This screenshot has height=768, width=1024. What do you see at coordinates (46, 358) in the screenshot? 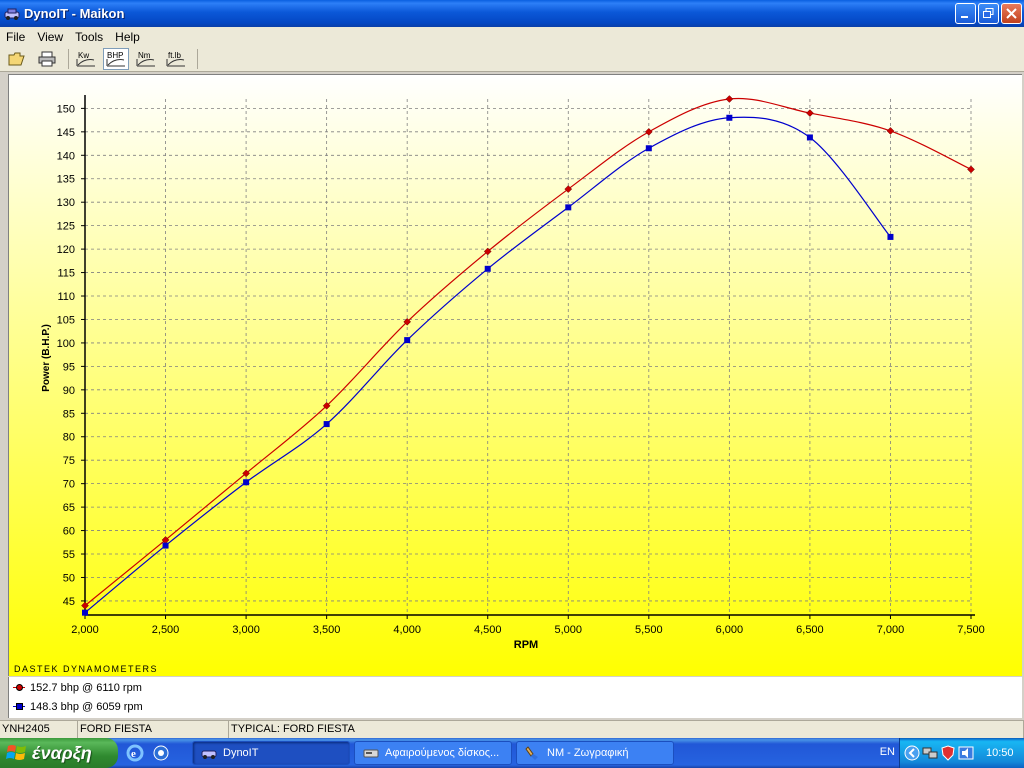
I see `y-axis-label: Power (B.H.P.)` at bounding box center [46, 358].